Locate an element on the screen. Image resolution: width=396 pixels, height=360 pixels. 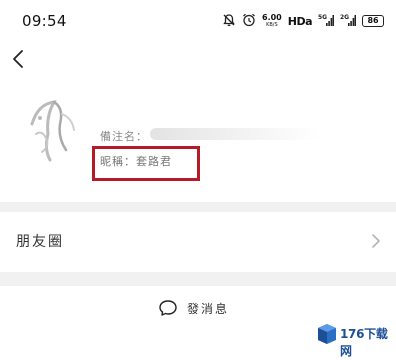
moments-label: 朋友圈 is located at coordinates (40, 242).